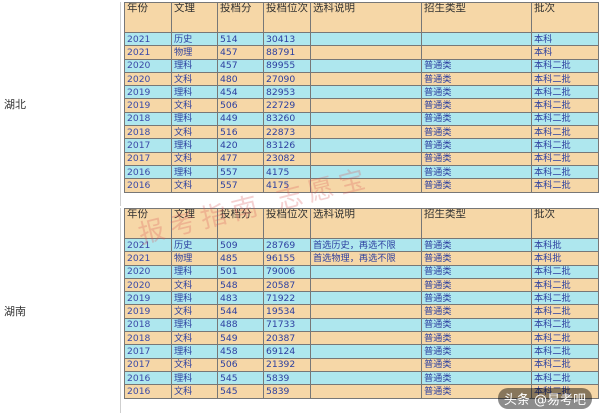  What do you see at coordinates (287, 105) in the screenshot?
I see `cell-rank: 22729` at bounding box center [287, 105].